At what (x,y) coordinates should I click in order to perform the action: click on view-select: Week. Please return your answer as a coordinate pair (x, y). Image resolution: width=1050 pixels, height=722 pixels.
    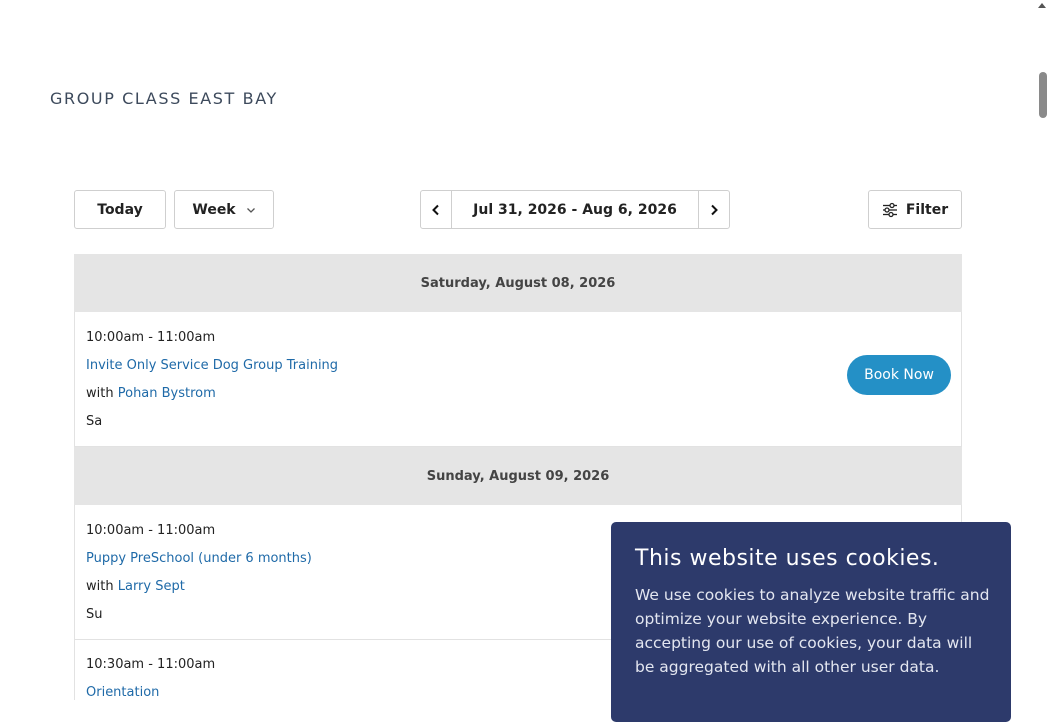
    Looking at the image, I should click on (224, 209).